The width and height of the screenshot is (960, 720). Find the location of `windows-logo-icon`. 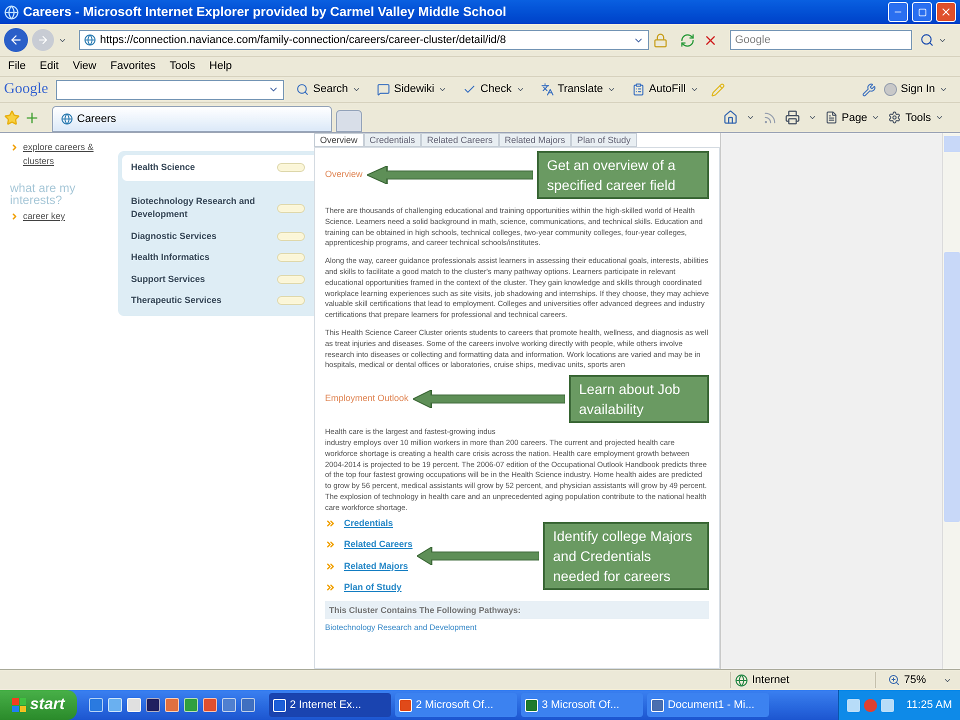

windows-logo-icon is located at coordinates (19, 705).